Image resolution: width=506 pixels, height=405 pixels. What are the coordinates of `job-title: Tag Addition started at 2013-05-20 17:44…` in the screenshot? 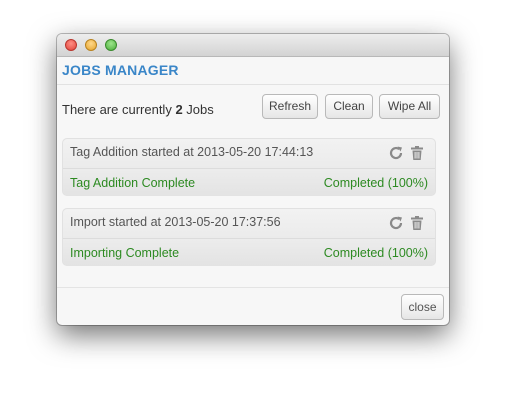 It's located at (192, 152).